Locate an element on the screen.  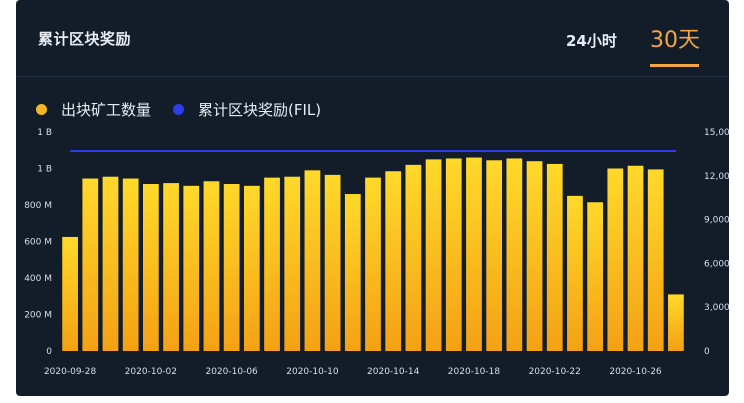
y-right-tick-label: 9,000 is located at coordinates (716, 221).